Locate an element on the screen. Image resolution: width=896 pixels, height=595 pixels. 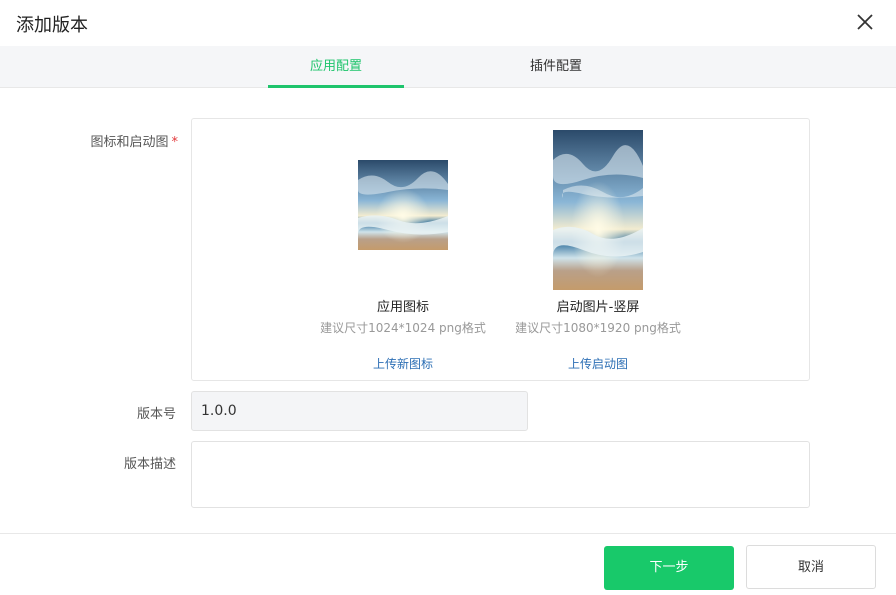
splash-title: 启动图片-竖屏 is located at coordinates (598, 307).